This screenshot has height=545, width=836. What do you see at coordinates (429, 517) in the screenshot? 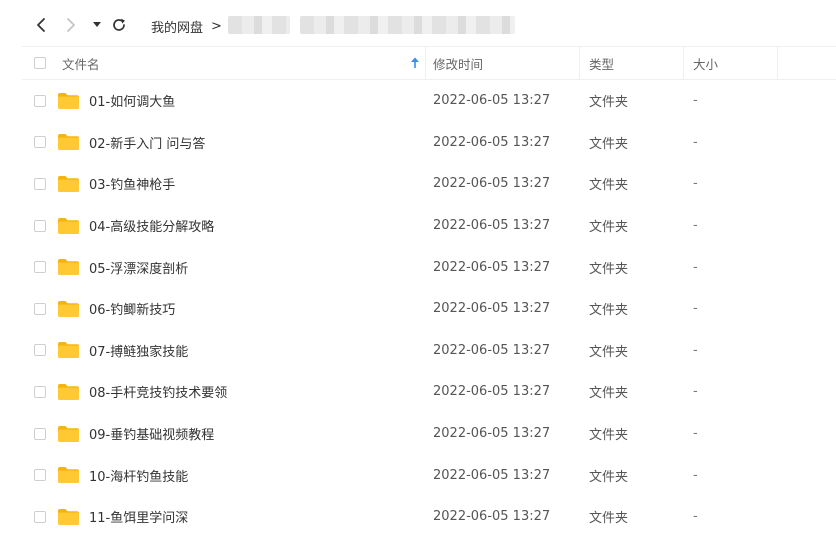
I see `table-row: 11-鱼饵里学问深 2022-06-05 13:27 文件夹 -` at bounding box center [429, 517].